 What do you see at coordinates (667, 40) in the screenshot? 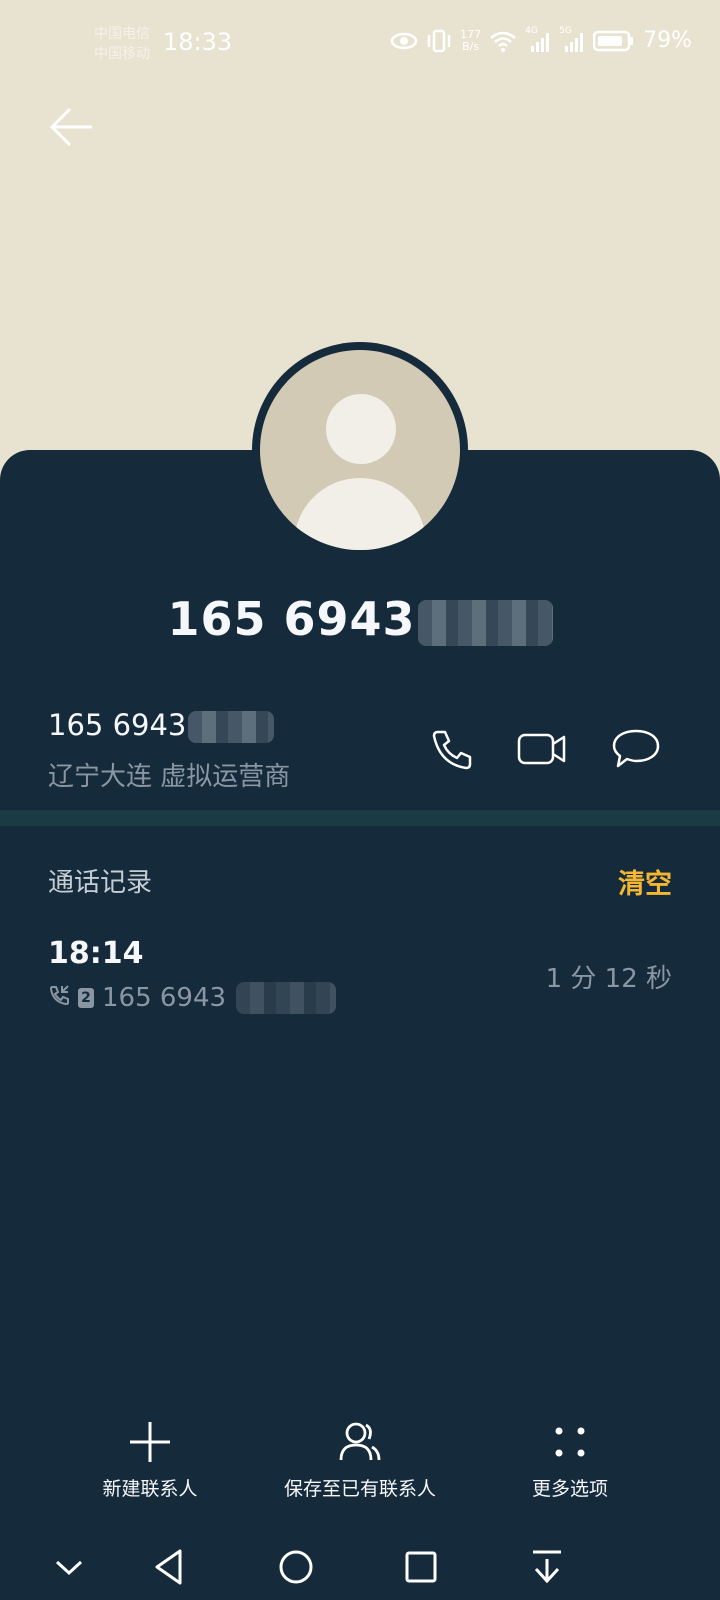
I see `battery-percent: 79%` at bounding box center [667, 40].